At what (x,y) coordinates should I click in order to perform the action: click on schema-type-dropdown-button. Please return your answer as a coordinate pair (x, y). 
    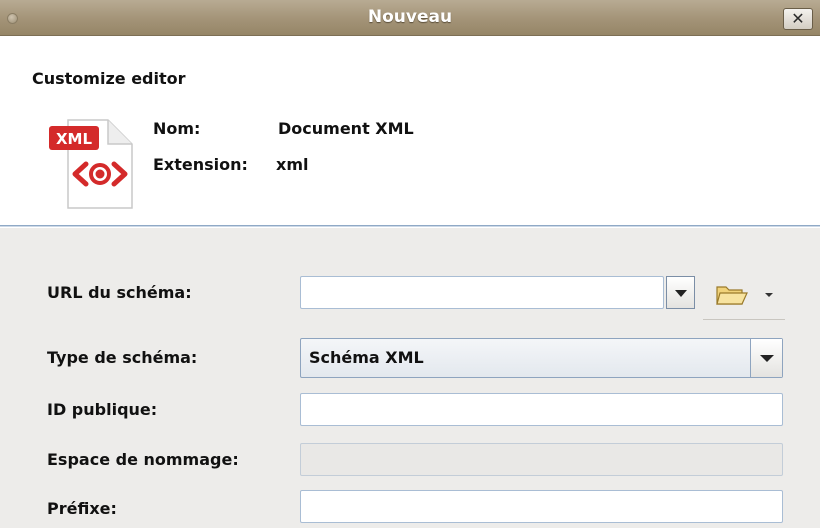
    Looking at the image, I should click on (766, 358).